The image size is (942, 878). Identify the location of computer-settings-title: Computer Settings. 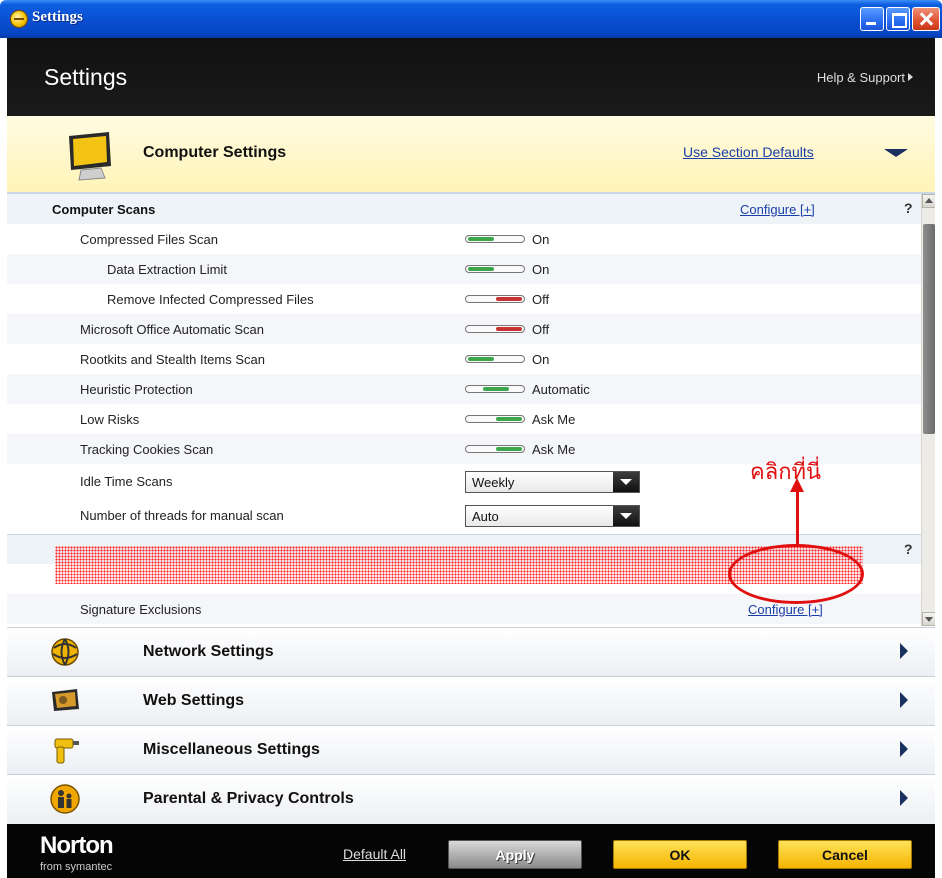
(215, 152).